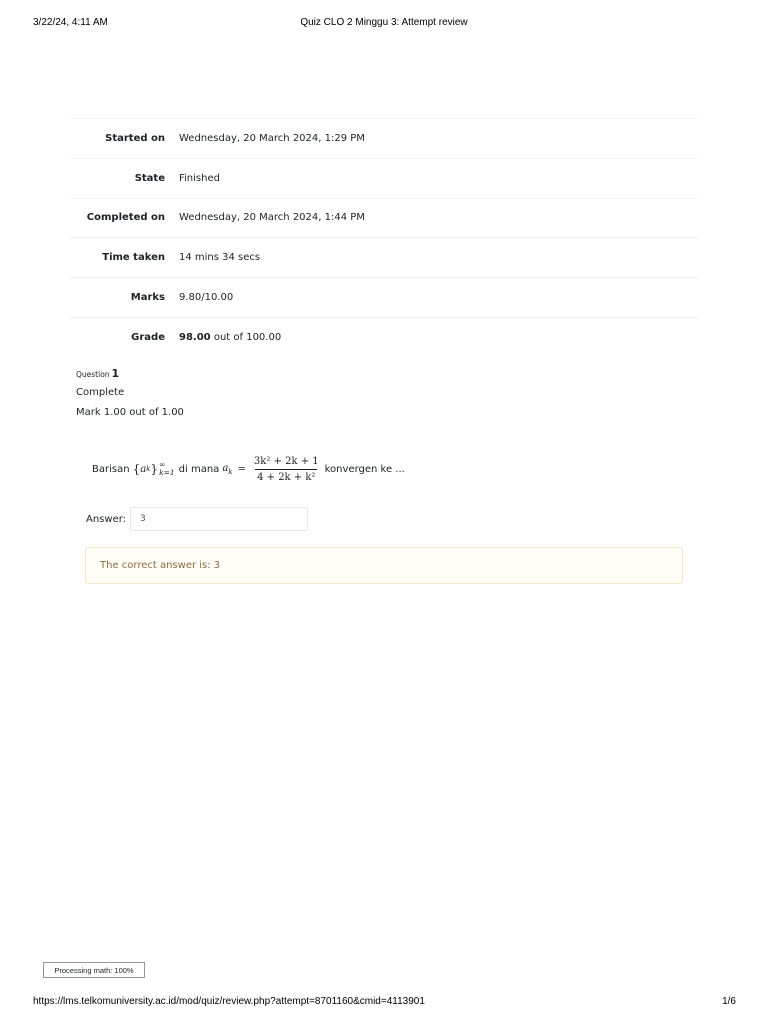  Describe the element at coordinates (241, 469) in the screenshot. I see `equals-sign: =` at that location.